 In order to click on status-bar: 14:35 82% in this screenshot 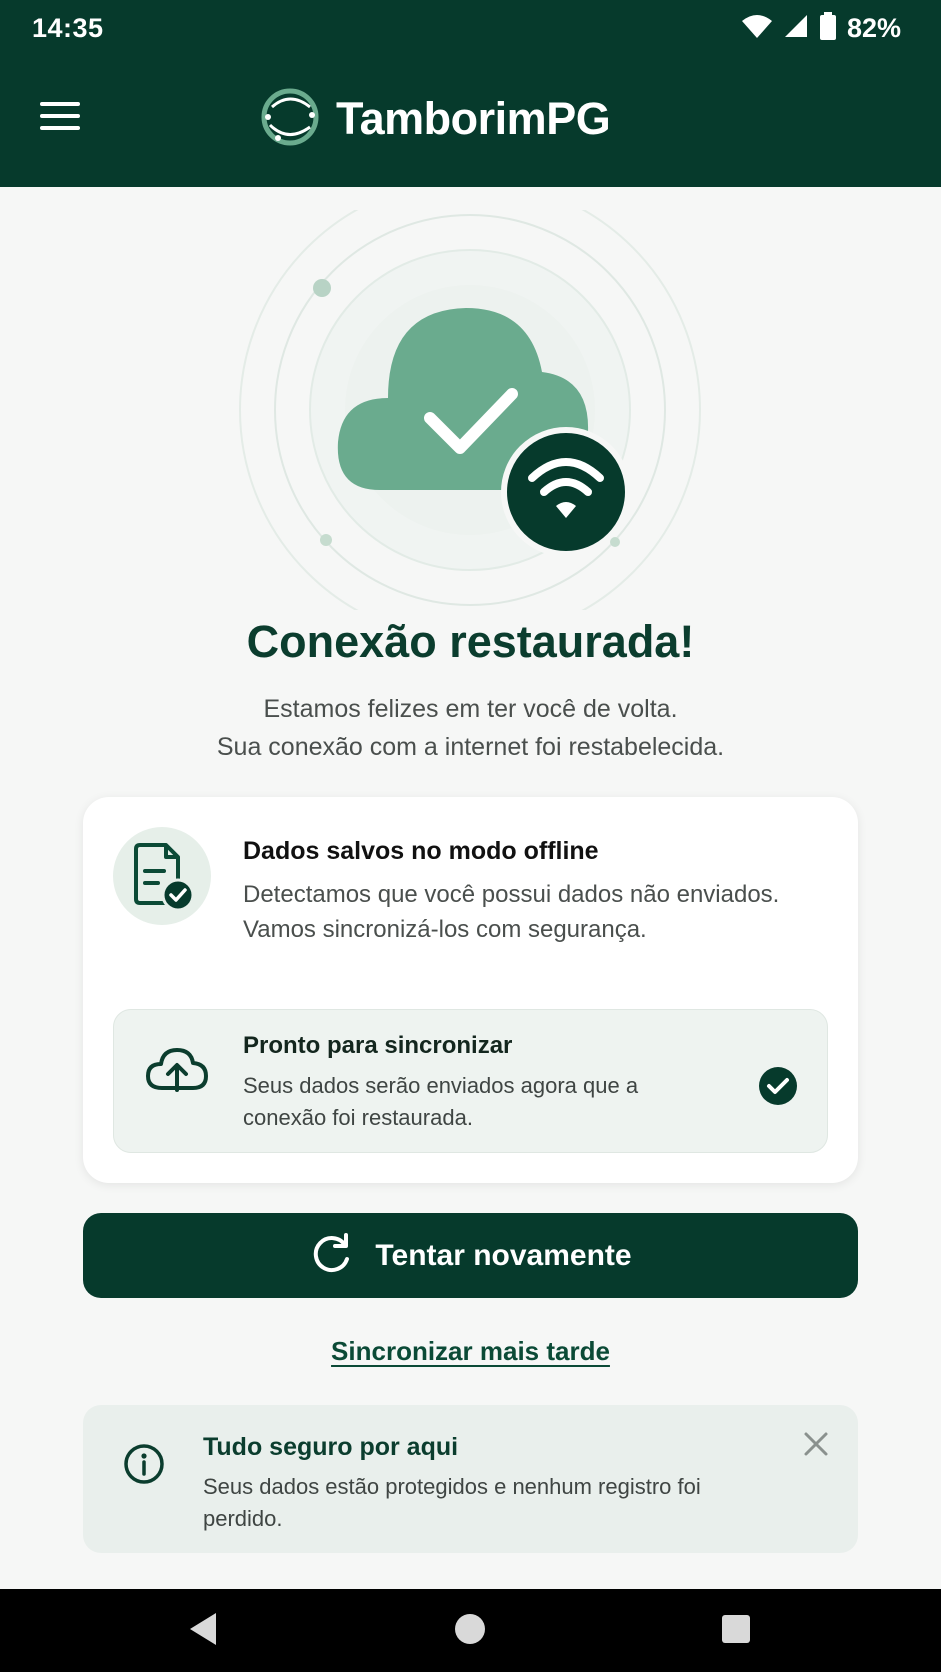, I will do `click(470, 28)`.